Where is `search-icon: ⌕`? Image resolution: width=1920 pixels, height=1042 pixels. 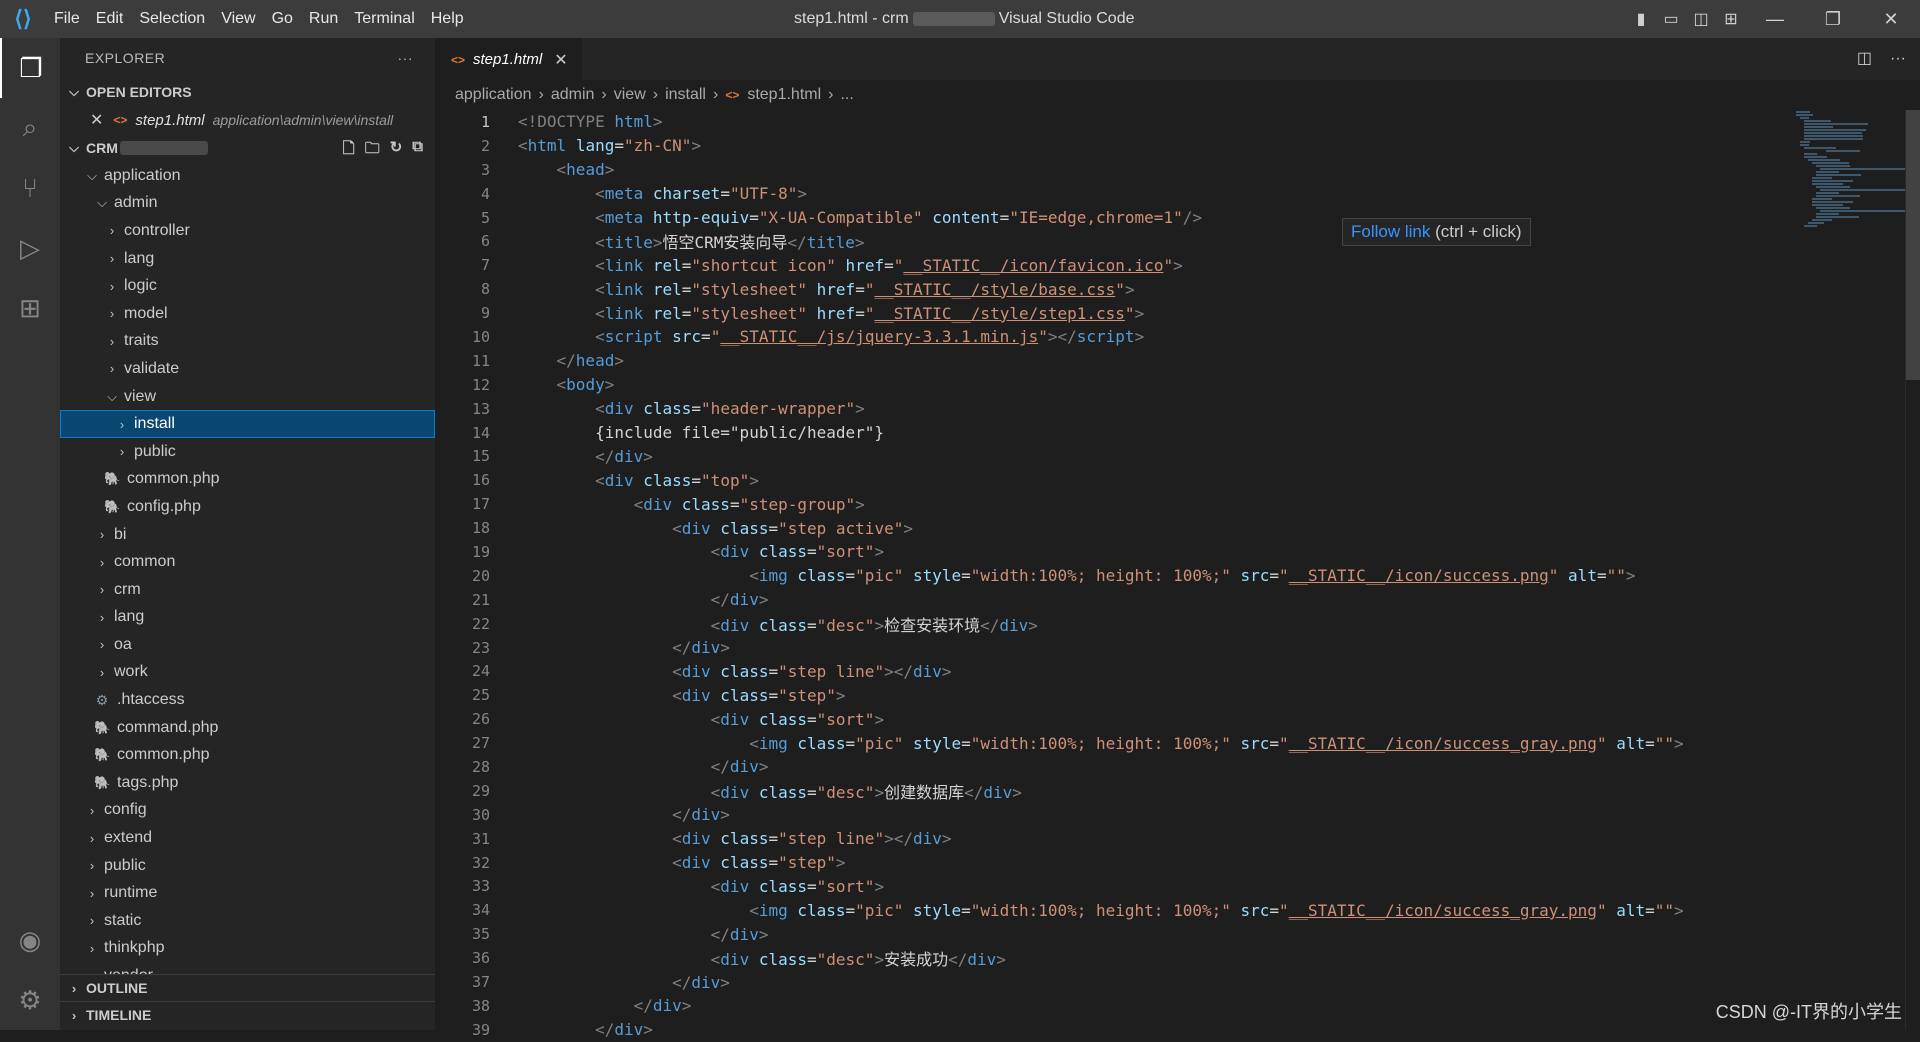 search-icon: ⌕ is located at coordinates (30, 128).